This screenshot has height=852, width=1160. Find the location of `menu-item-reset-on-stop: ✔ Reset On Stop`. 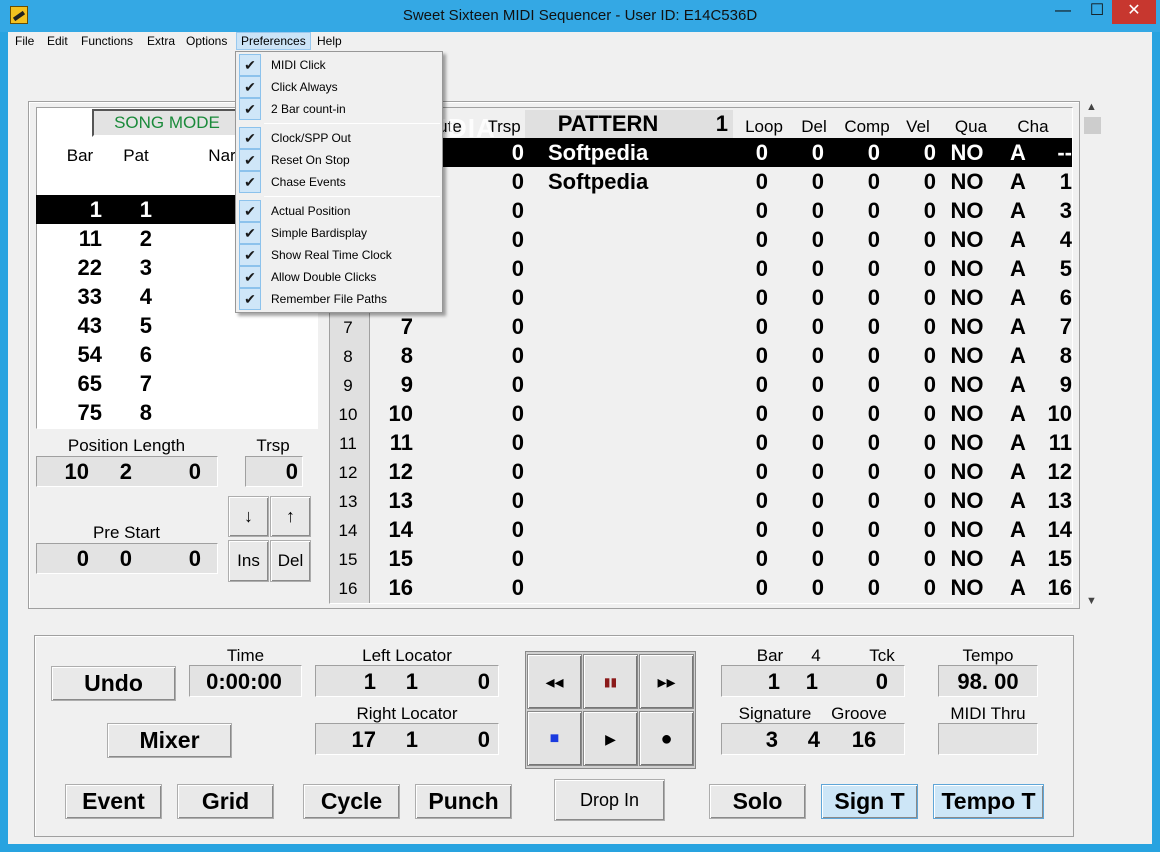

menu-item-reset-on-stop: ✔ Reset On Stop is located at coordinates (340, 160).